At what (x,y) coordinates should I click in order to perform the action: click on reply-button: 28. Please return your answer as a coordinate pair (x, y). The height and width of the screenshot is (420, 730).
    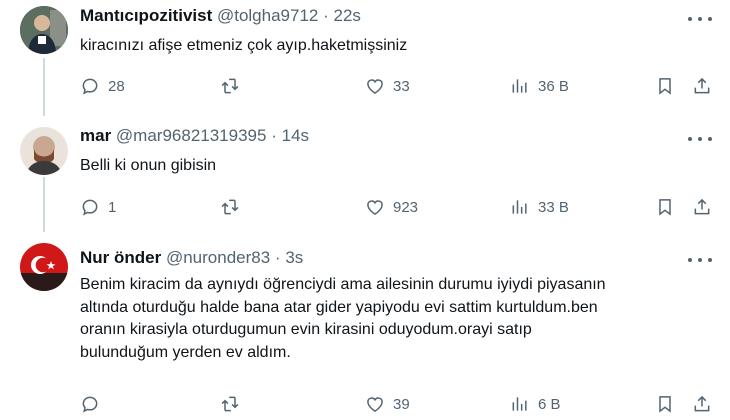
    Looking at the image, I should click on (102, 86).